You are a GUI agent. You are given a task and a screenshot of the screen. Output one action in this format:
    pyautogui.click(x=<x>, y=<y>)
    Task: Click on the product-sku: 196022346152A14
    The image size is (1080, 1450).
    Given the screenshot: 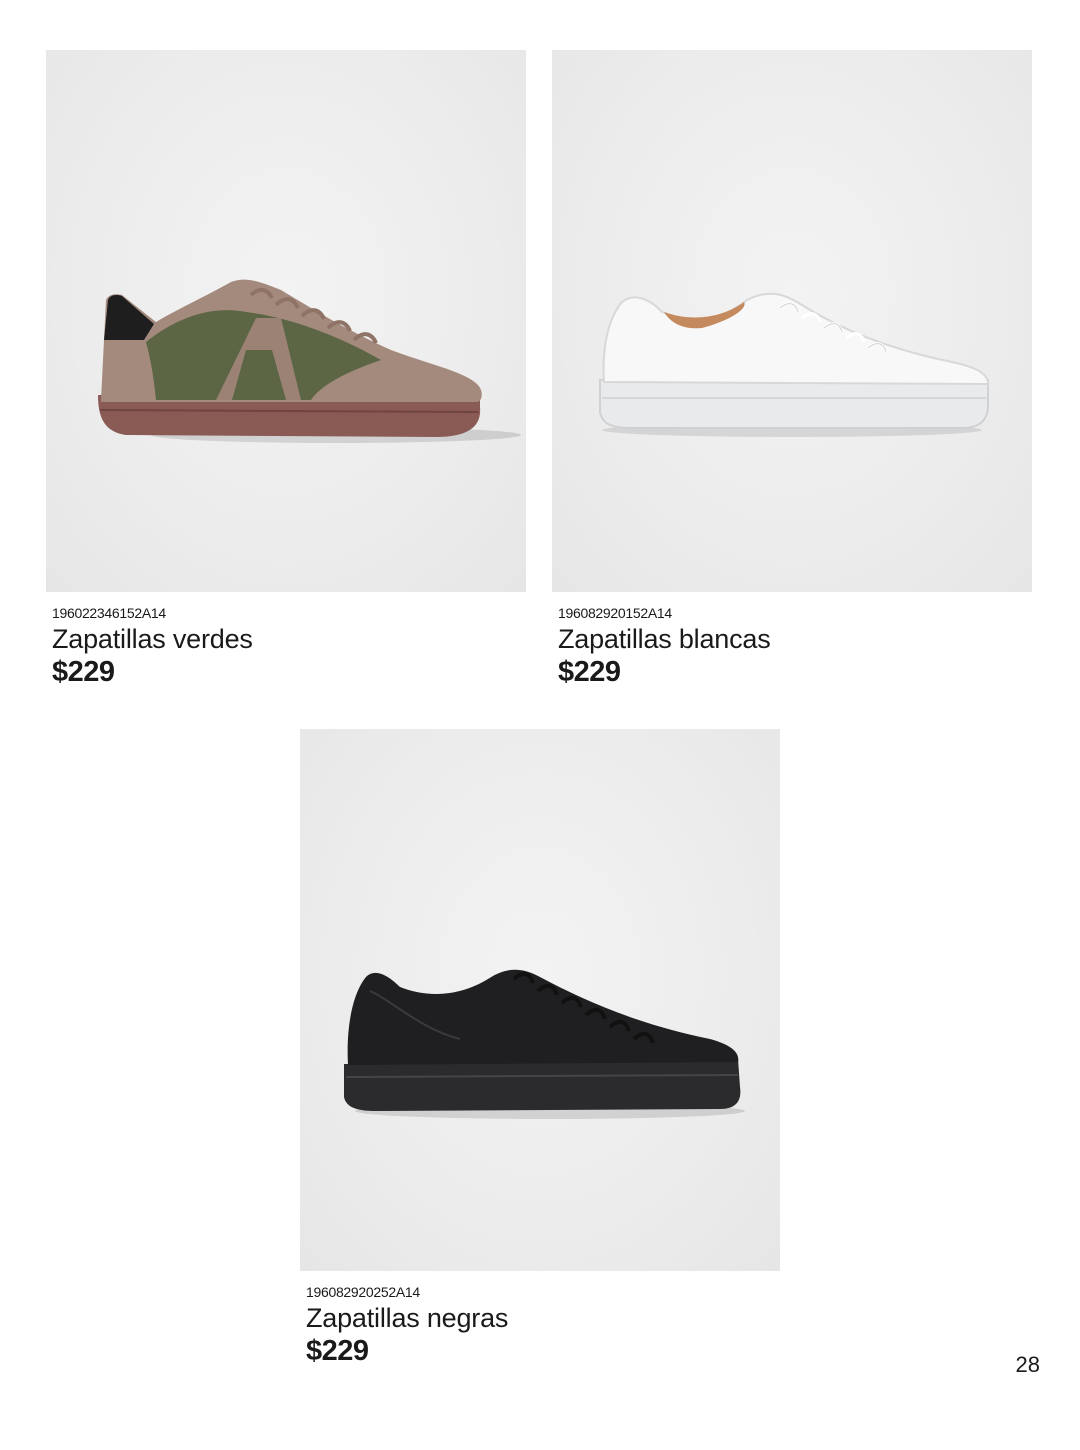 What is the action you would take?
    pyautogui.click(x=109, y=613)
    